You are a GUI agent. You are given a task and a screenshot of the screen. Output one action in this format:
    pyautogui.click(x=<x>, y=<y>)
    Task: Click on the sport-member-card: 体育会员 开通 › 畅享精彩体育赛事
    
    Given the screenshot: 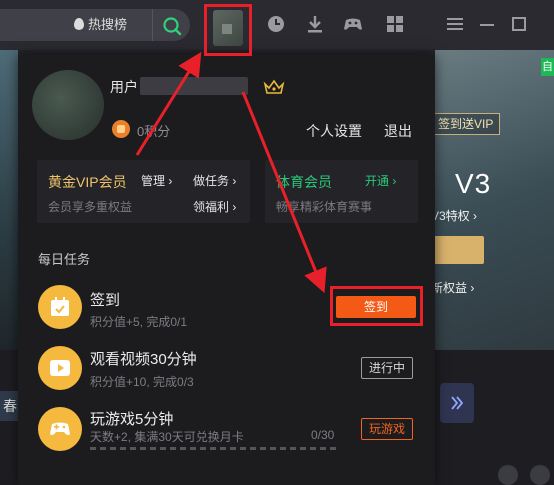 What is the action you would take?
    pyautogui.click(x=341, y=191)
    